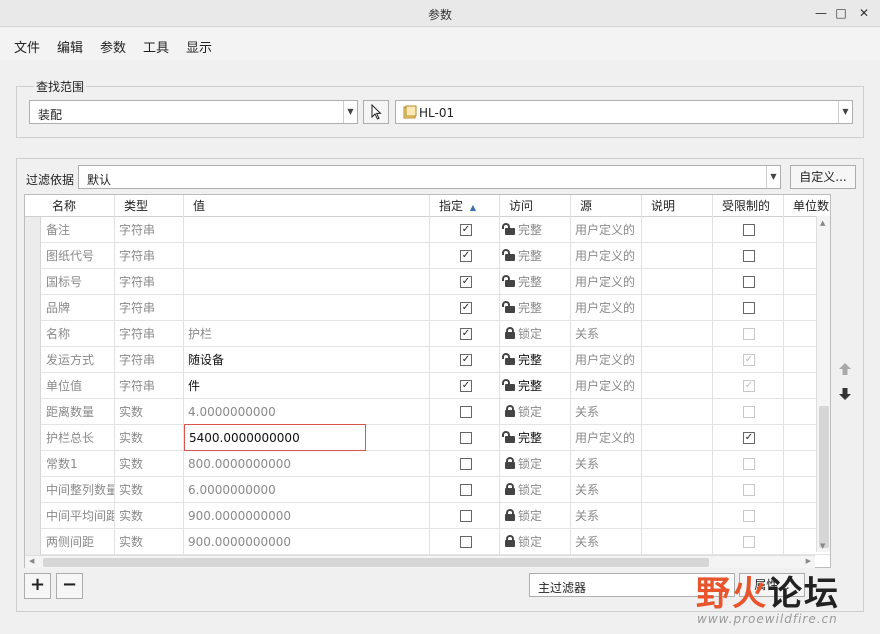  Describe the element at coordinates (376, 112) in the screenshot. I see `select-model-button` at that location.